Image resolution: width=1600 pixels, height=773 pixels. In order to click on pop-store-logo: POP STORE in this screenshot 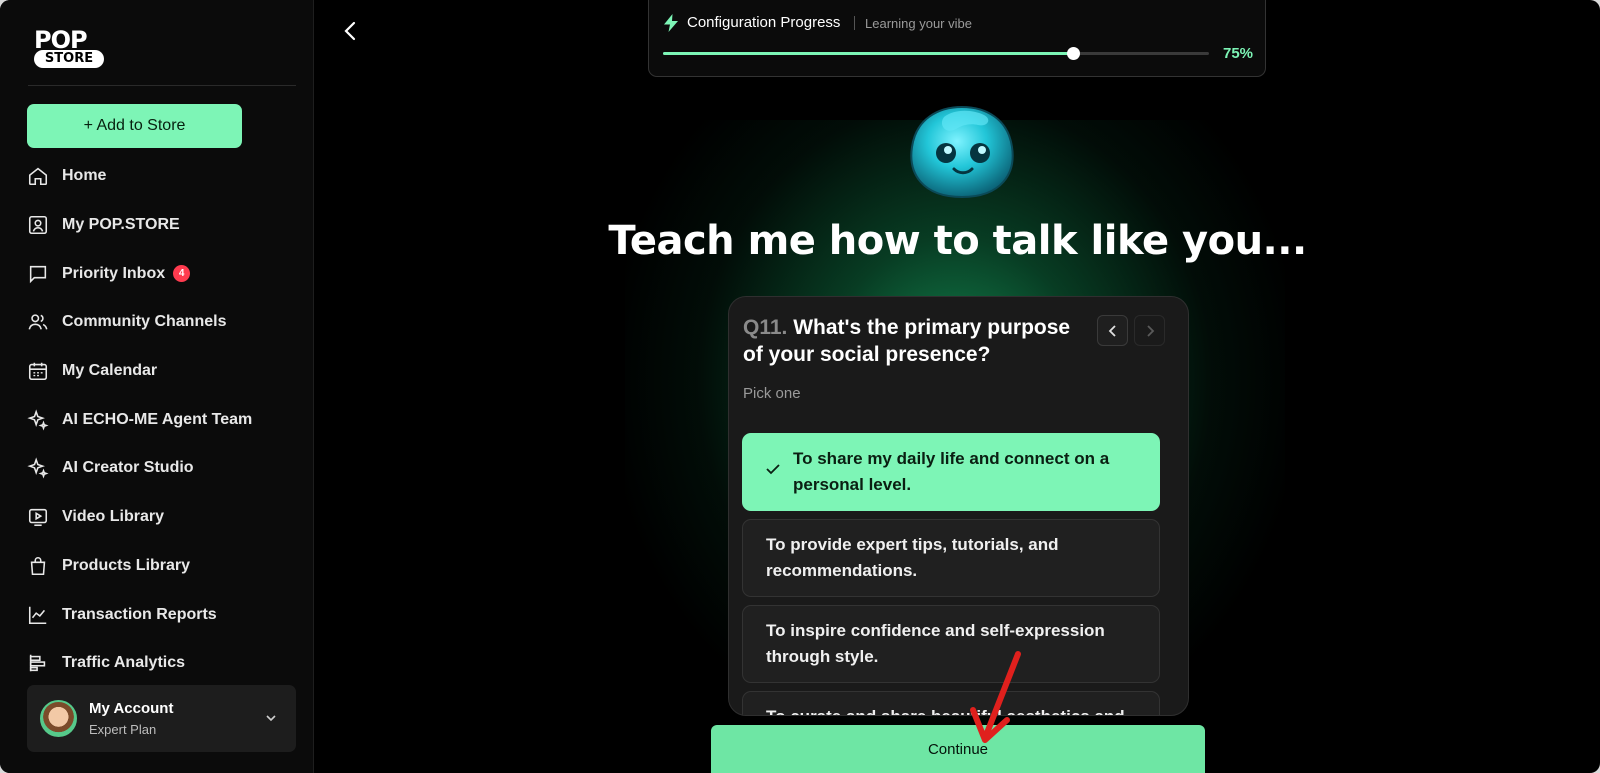, I will do `click(69, 47)`.